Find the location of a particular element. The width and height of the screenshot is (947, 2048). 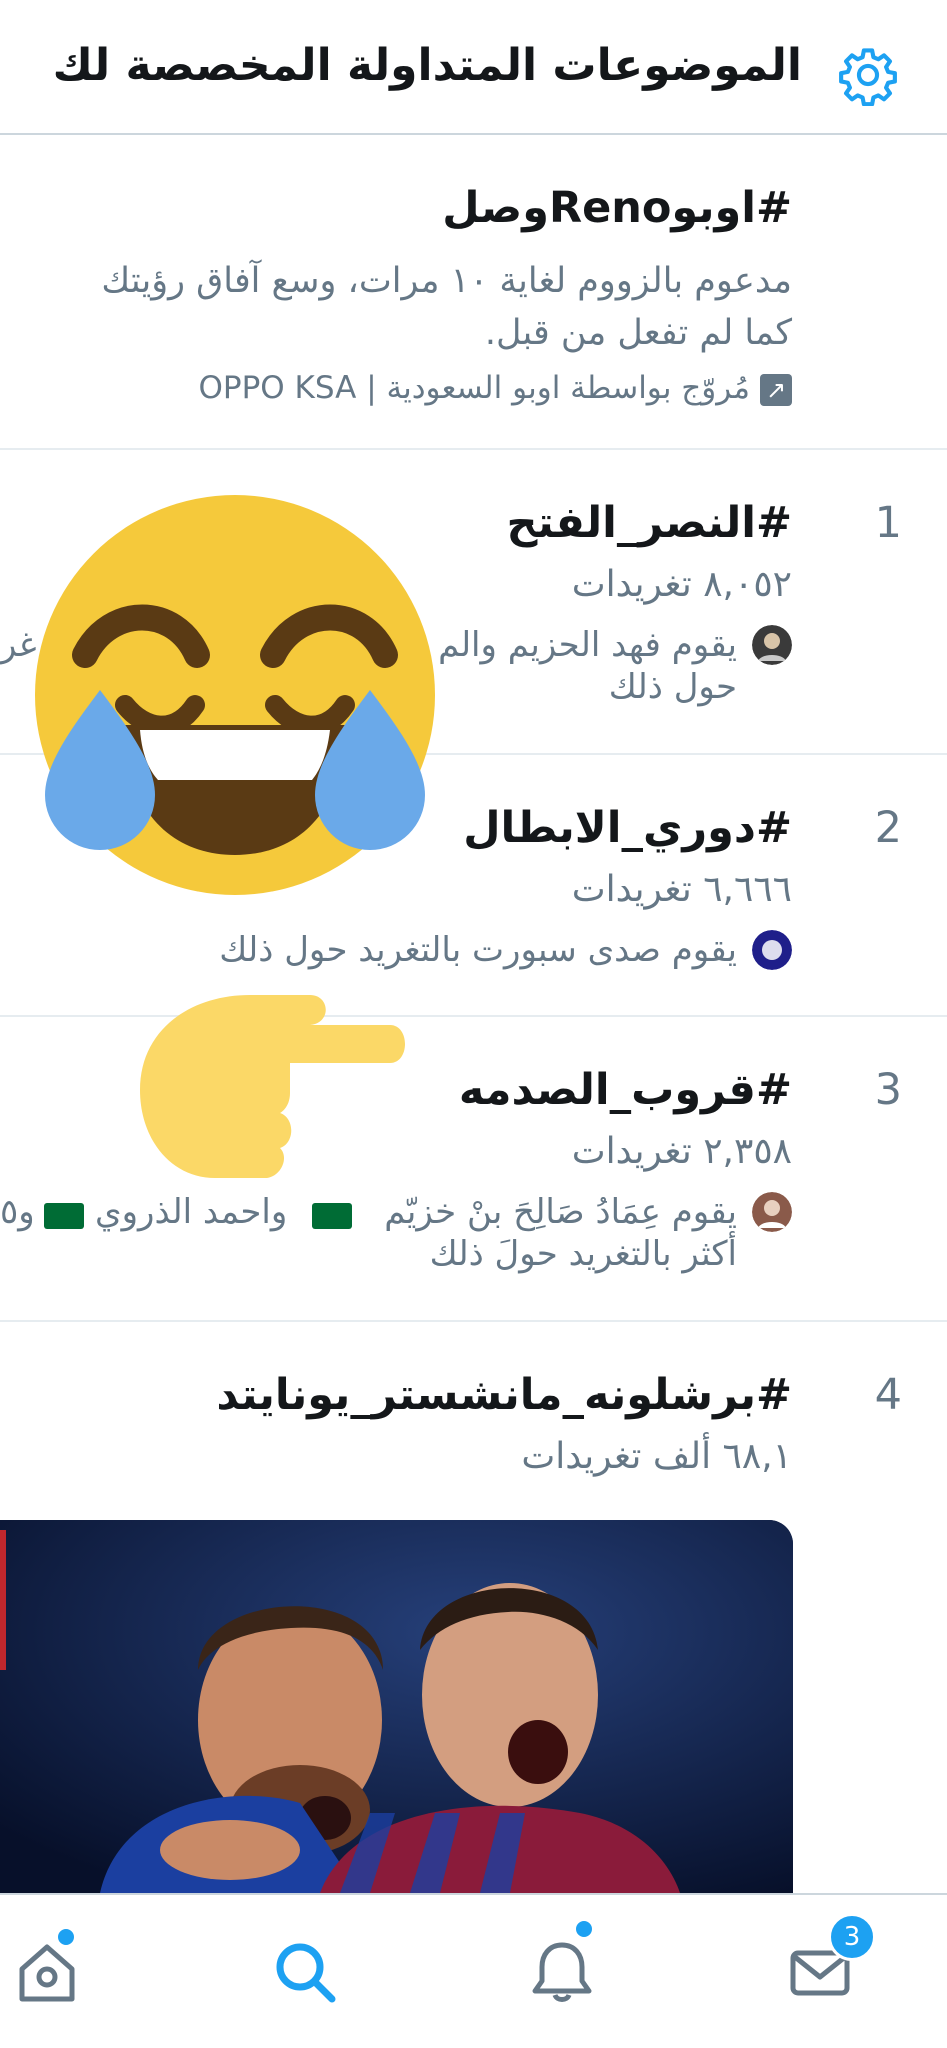

trend-rank: 3 is located at coordinates (888, 1090).